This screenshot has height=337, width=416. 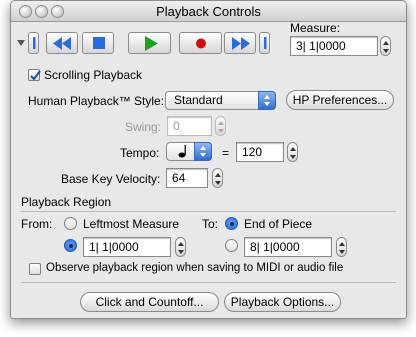 I want to click on tempo-note-popup, so click(x=189, y=151).